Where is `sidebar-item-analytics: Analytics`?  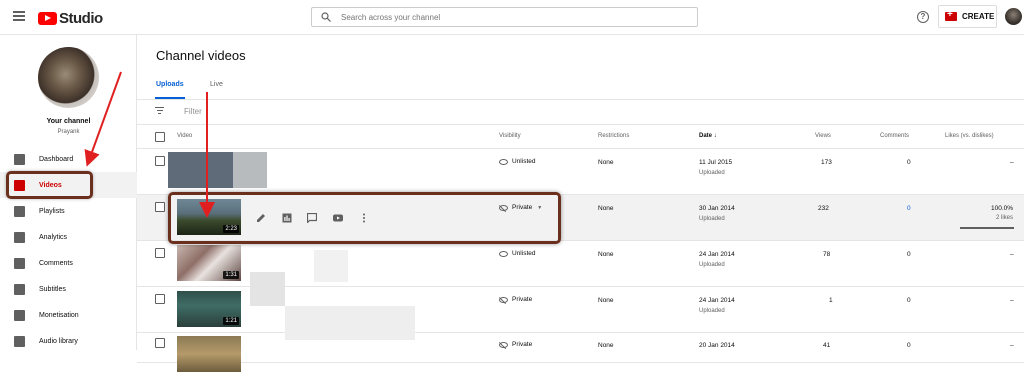 sidebar-item-analytics: Analytics is located at coordinates (68, 237).